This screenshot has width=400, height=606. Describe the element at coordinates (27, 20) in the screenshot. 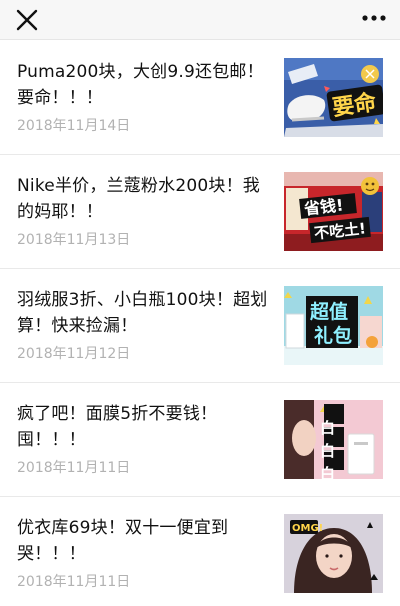

I see `close-icon` at that location.